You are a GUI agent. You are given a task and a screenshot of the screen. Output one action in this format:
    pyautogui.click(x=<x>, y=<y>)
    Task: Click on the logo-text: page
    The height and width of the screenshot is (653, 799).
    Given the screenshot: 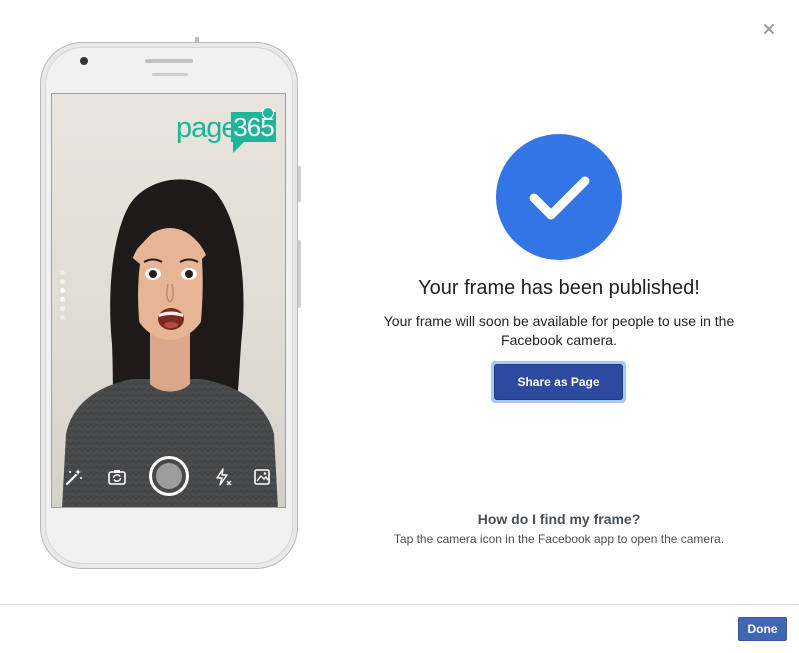 What is the action you would take?
    pyautogui.click(x=207, y=128)
    